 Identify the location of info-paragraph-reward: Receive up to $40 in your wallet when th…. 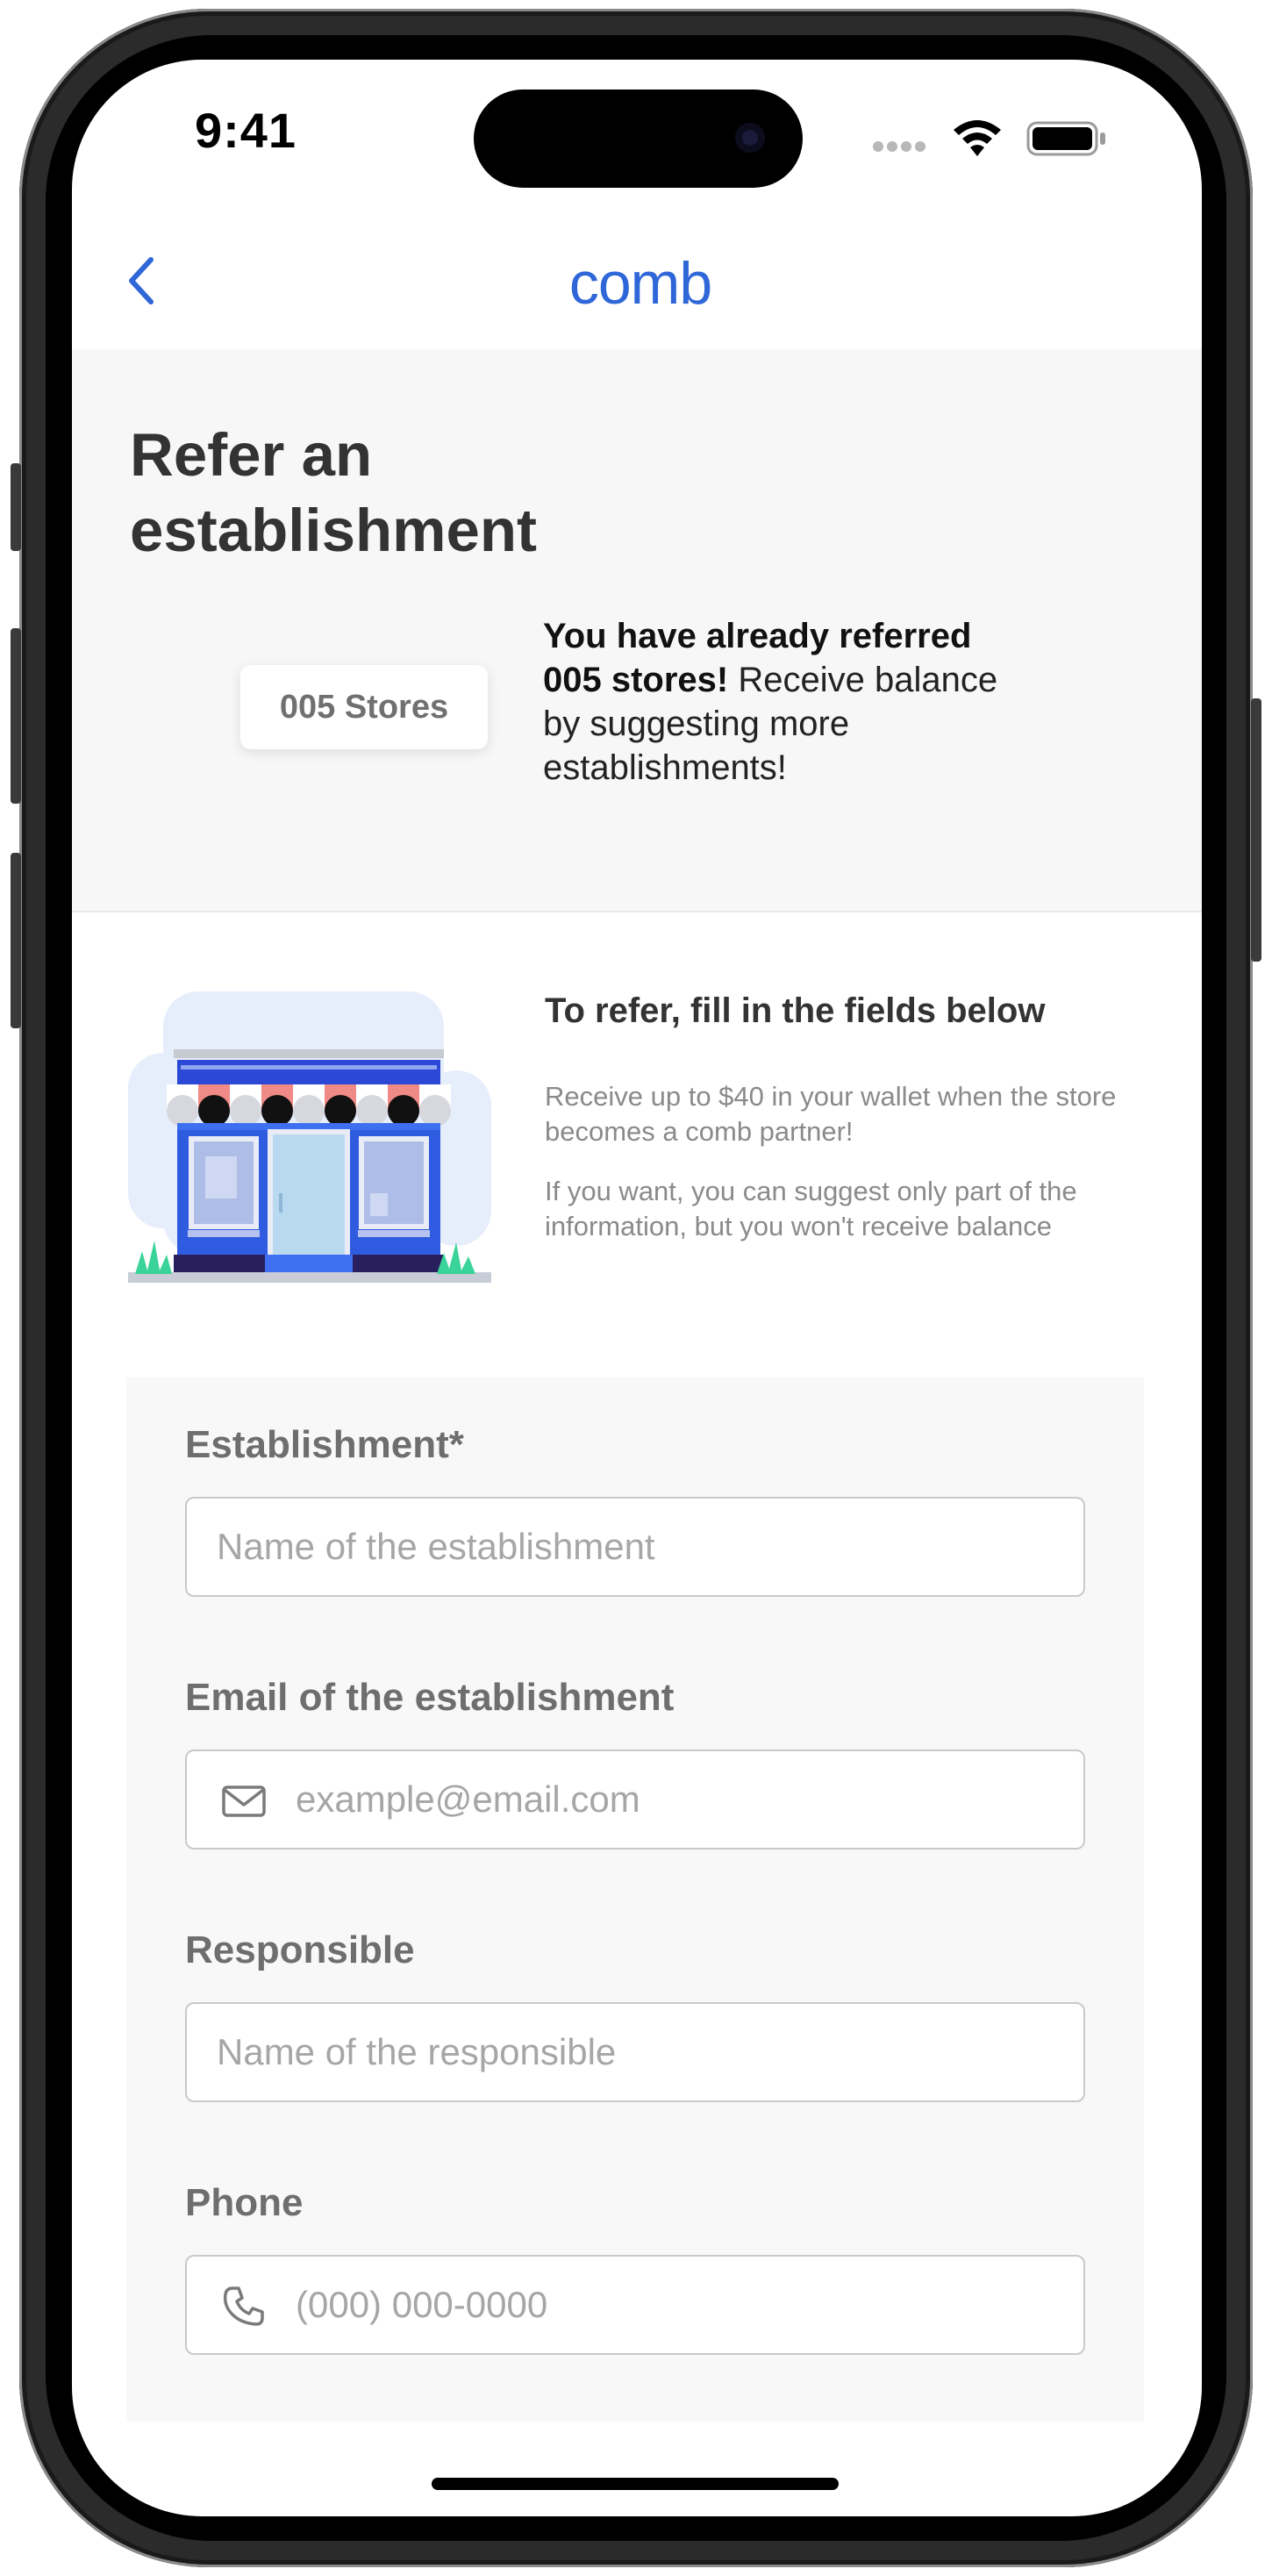
(831, 1114).